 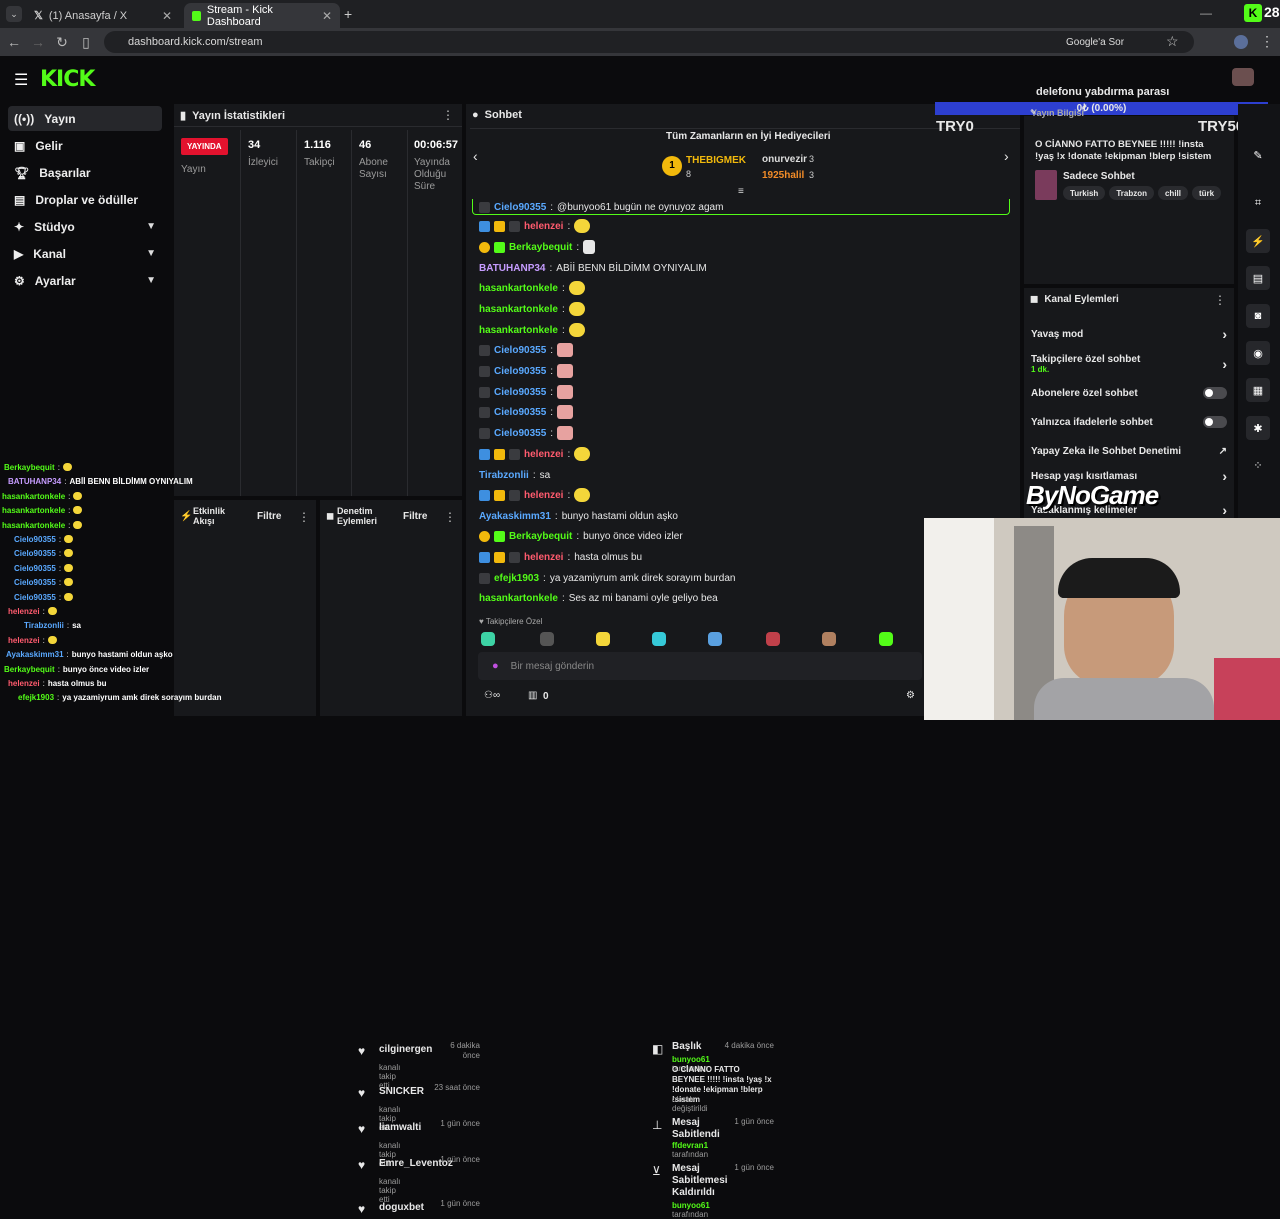 What do you see at coordinates (495, 666) in the screenshot?
I see `mic-icon: ●` at bounding box center [495, 666].